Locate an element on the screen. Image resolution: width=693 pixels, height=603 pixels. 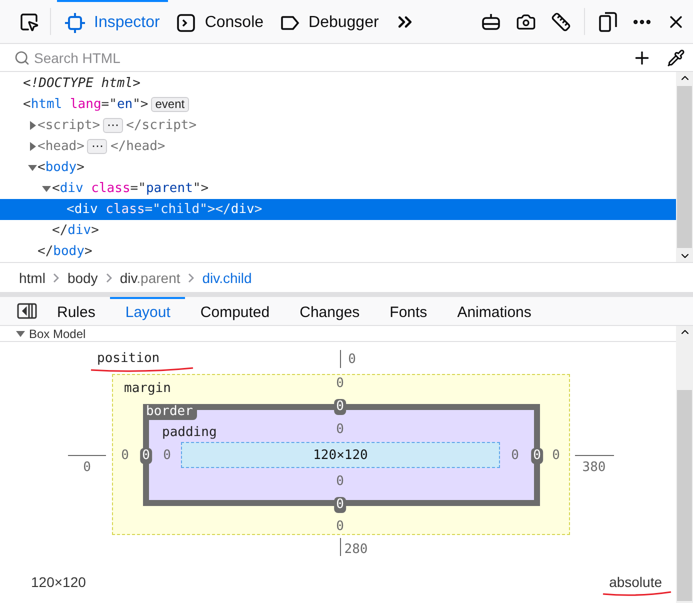
markup-tag: <head> is located at coordinates (61, 146).